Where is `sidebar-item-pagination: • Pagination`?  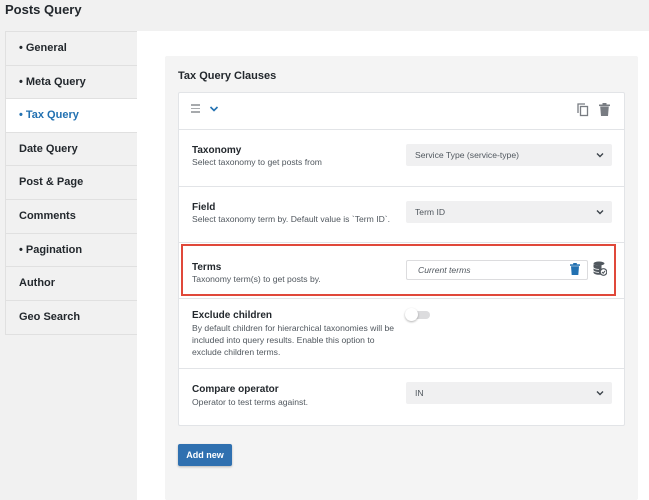 sidebar-item-pagination: • Pagination is located at coordinates (71, 251).